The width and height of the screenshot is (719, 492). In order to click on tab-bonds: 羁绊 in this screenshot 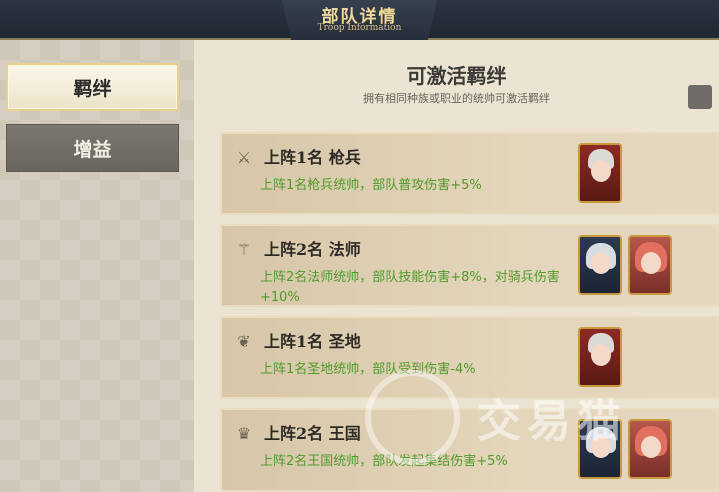, I will do `click(92, 87)`.